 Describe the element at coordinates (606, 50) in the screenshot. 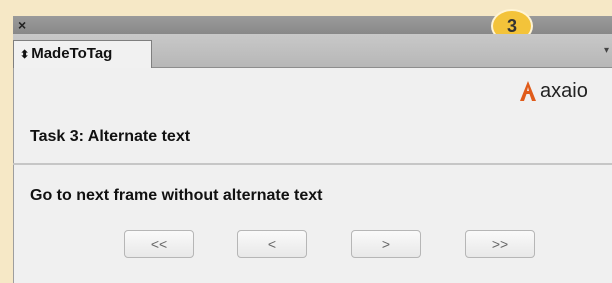

I see `chevron-down-icon: ▾` at that location.